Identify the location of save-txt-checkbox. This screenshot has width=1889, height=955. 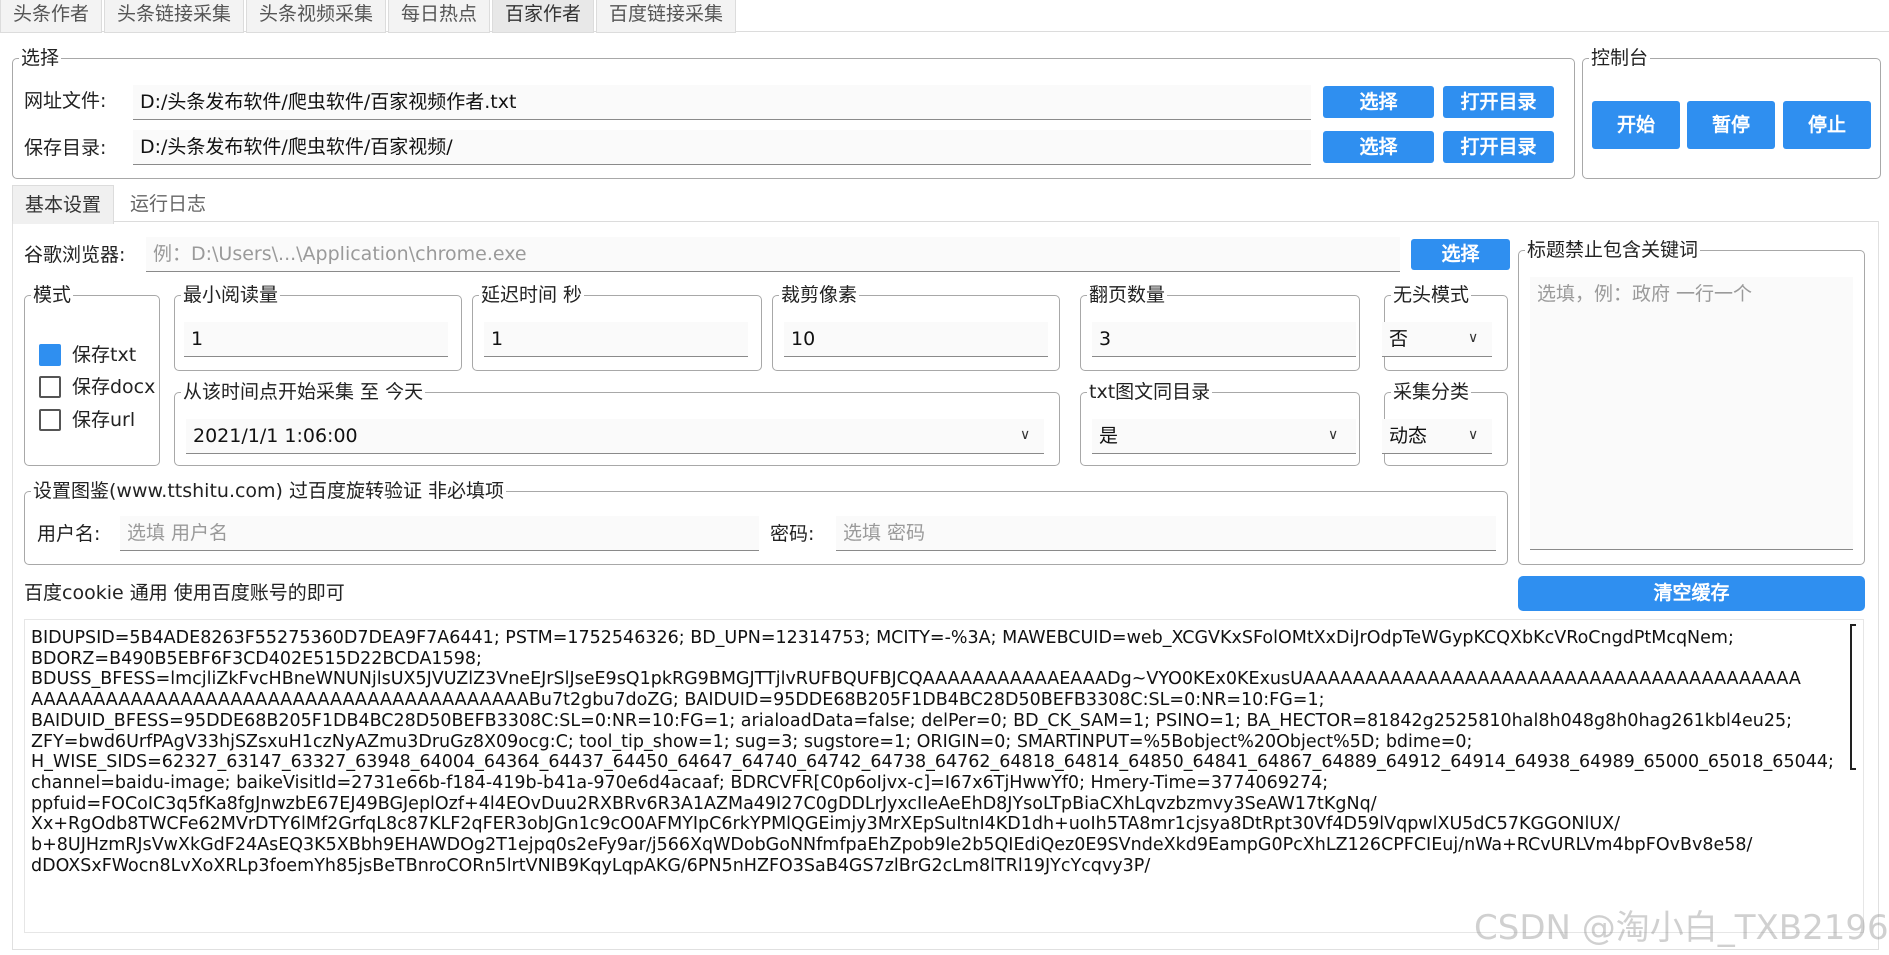
(50, 355).